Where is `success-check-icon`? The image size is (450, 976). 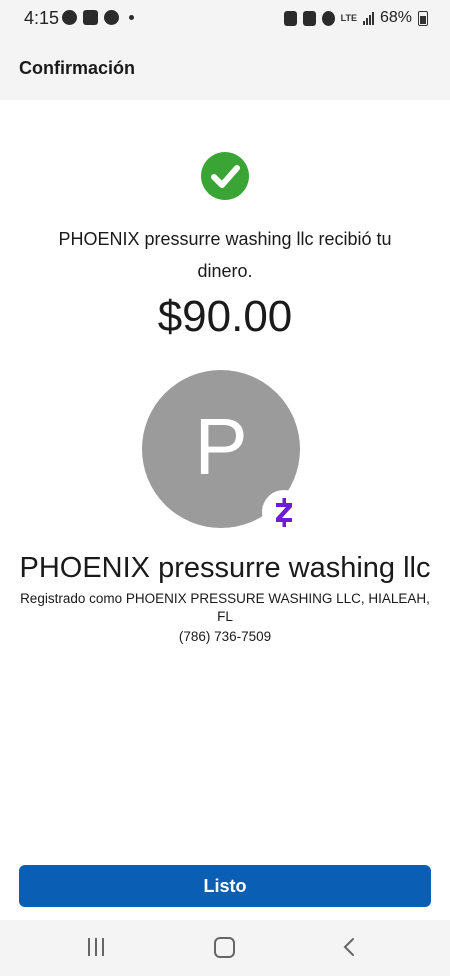
success-check-icon is located at coordinates (225, 176).